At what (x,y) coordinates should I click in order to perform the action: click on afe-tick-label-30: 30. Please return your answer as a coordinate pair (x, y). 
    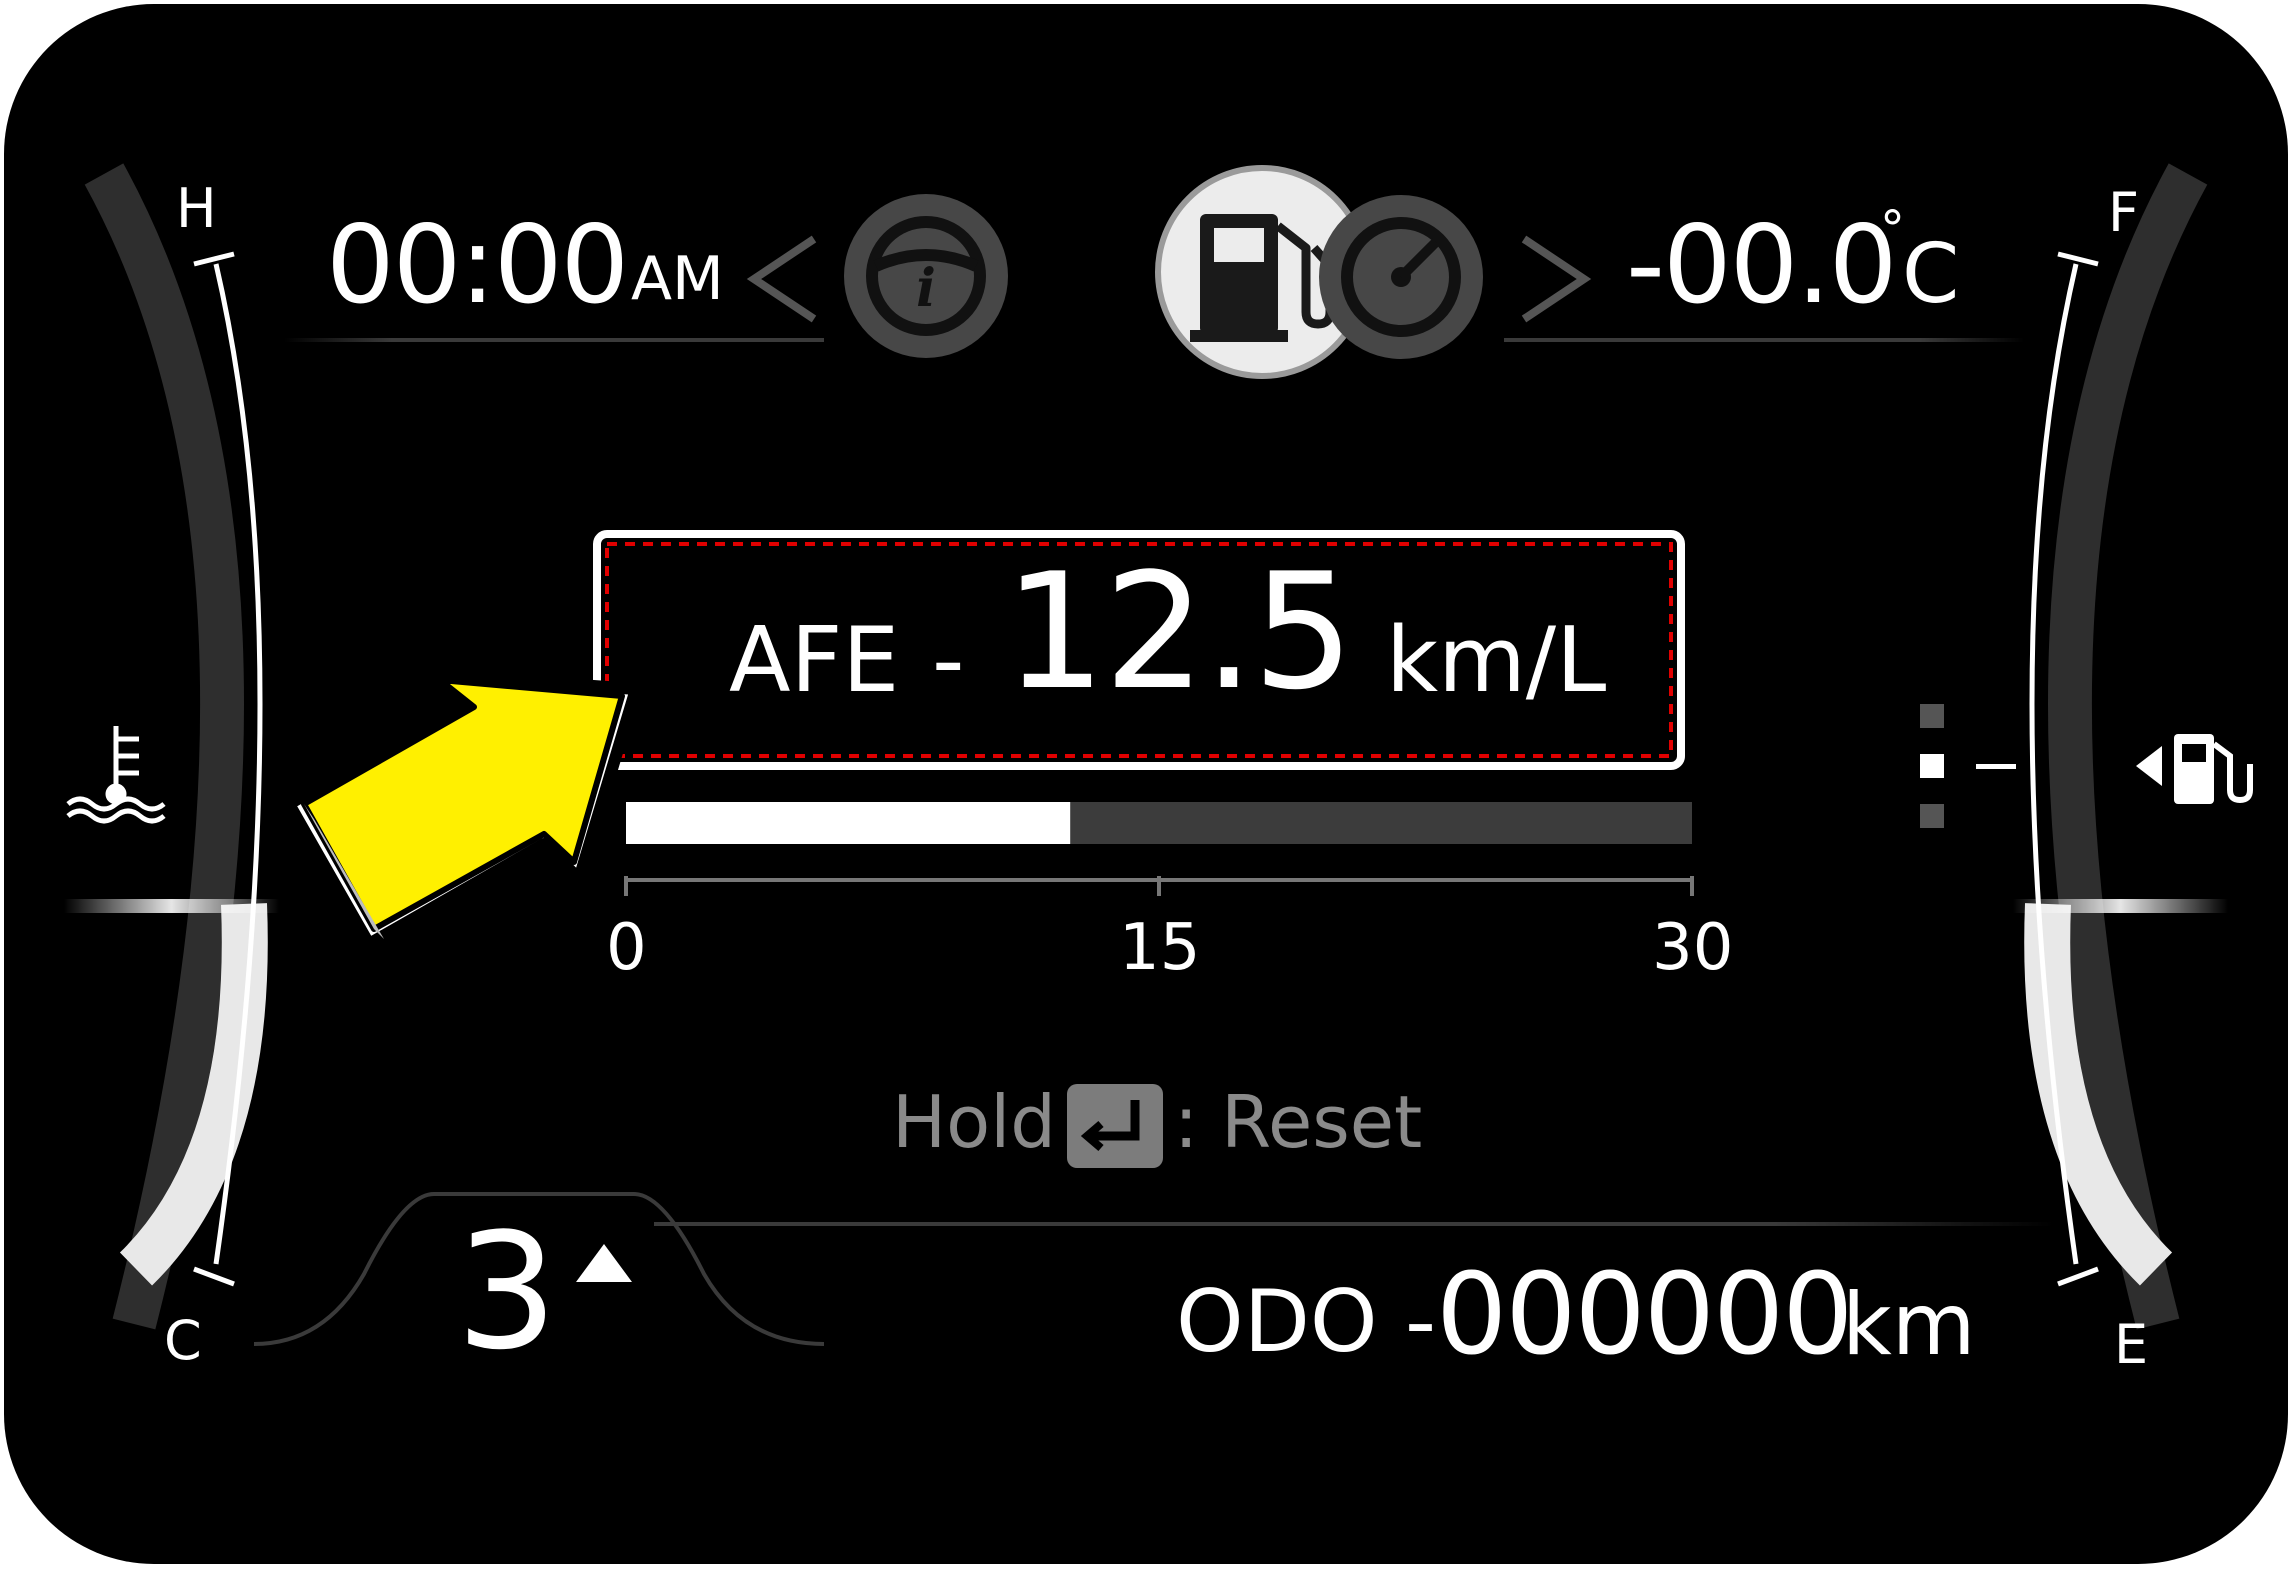
    Looking at the image, I should click on (1693, 948).